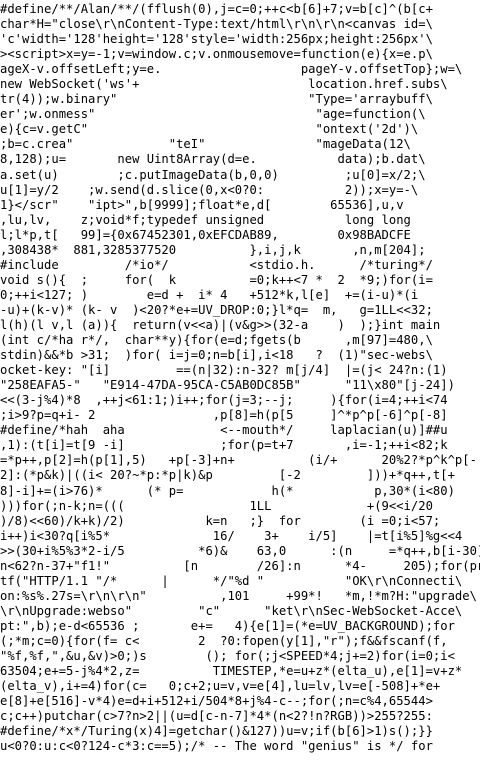 This screenshot has height=777, width=480. I want to click on code-line: )))for(;n-k;n=((( 1LL +(9<<i/20, so click(216, 505).